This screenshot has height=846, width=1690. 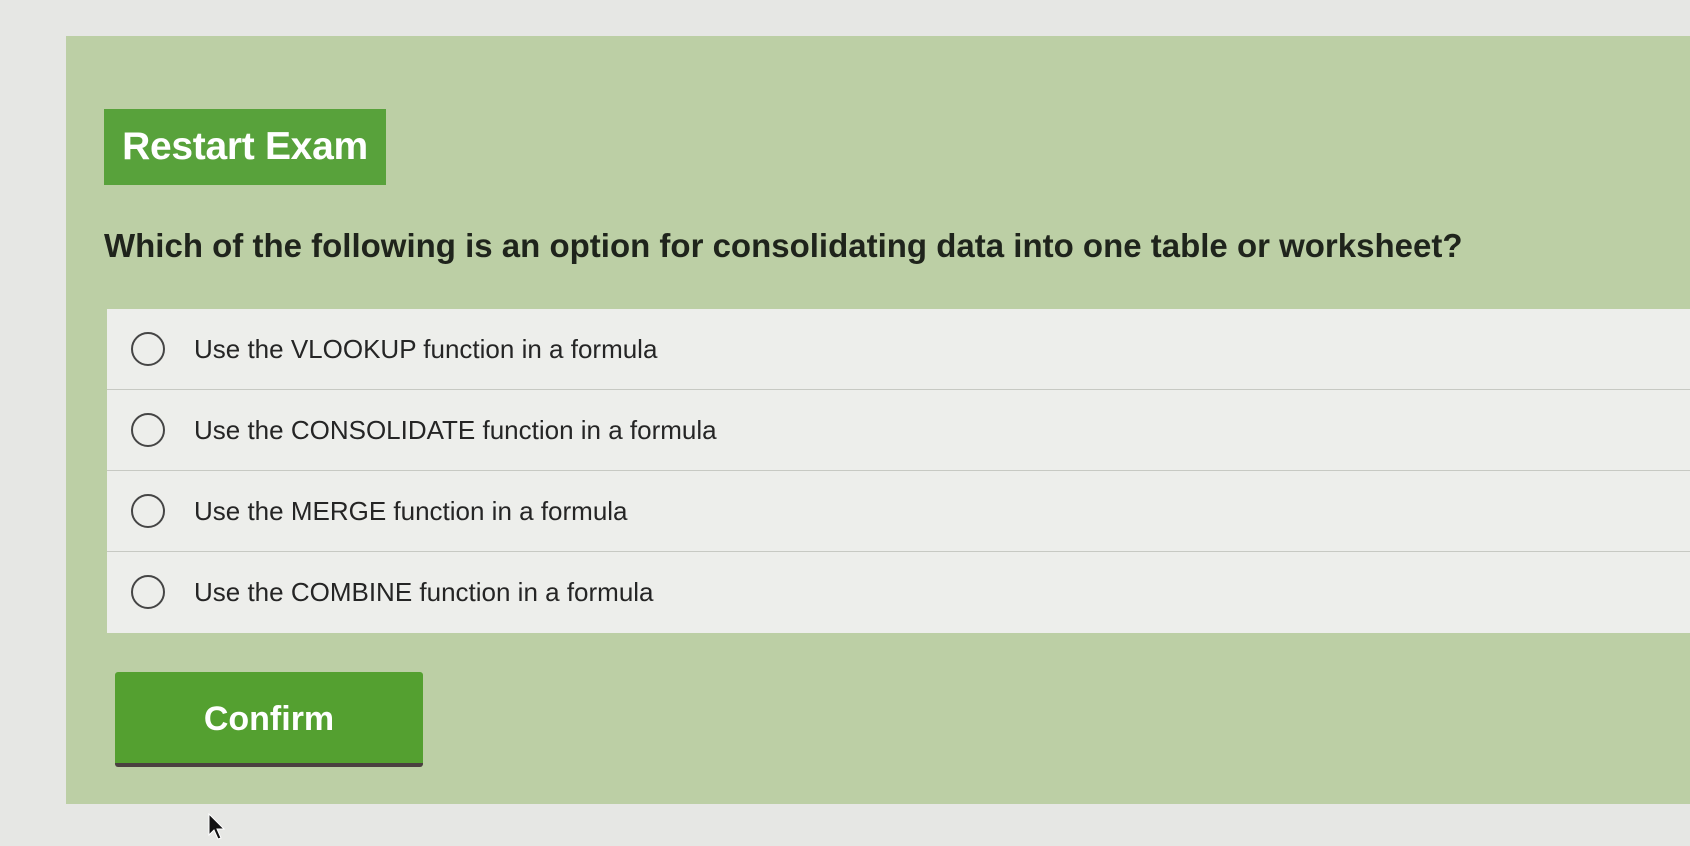 I want to click on answer-option-1: Use the VLOOKUP function in a formula, so click(x=898, y=349).